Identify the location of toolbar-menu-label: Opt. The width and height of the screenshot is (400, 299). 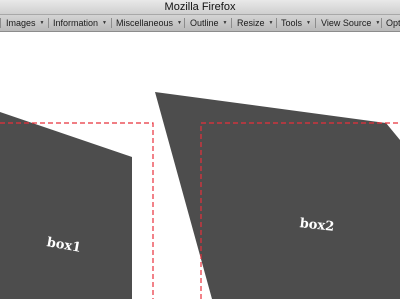
(393, 23).